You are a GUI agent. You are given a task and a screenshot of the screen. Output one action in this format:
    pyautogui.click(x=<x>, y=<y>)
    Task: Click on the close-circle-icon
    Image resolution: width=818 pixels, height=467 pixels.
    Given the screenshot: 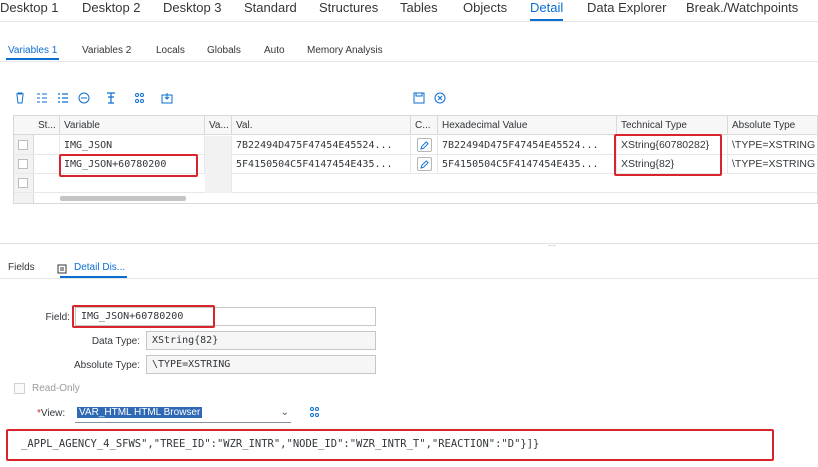 What is the action you would take?
    pyautogui.click(x=440, y=98)
    